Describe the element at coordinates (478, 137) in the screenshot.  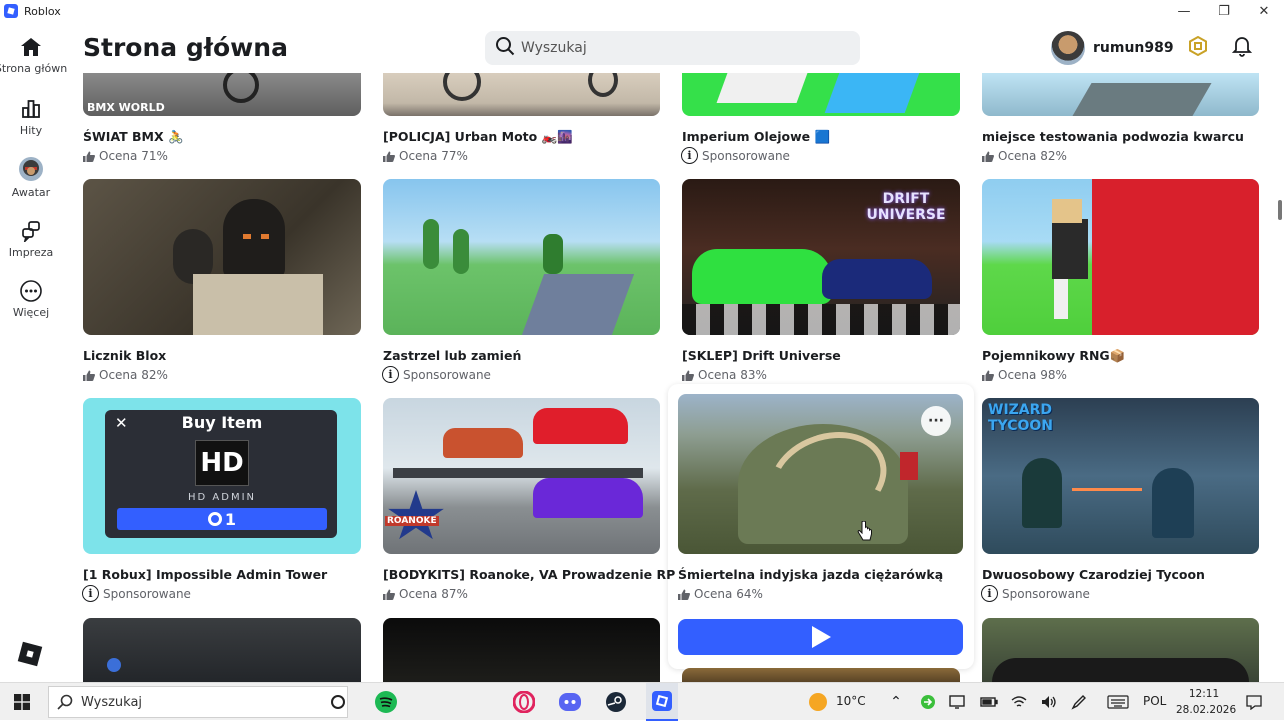
I see `game-title: [POLICJA] Urban Moto 🏍️🌆` at that location.